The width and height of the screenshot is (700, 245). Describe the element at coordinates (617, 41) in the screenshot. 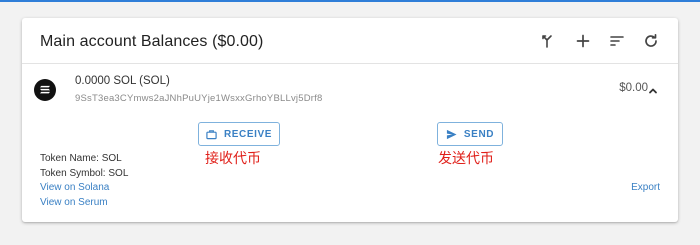

I see `sort-icon` at that location.